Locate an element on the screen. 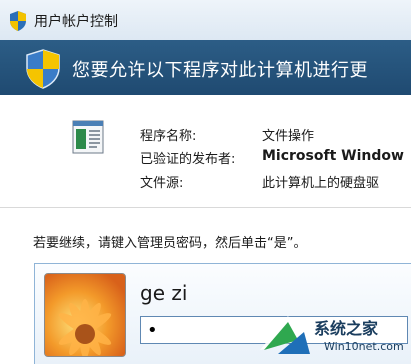  program-name-label: 程序名称: is located at coordinates (168, 136).